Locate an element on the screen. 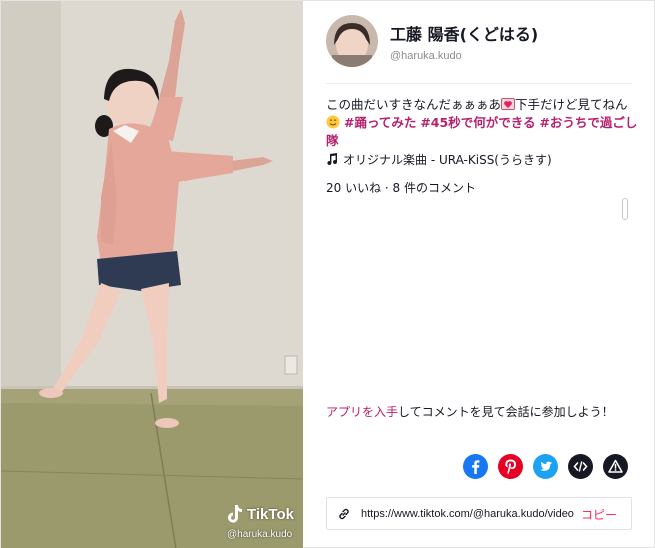 Image resolution: width=655 pixels, height=548 pixels. author-header: 工藤 陽香(くどはる) @haruka.kudo is located at coordinates (432, 41).